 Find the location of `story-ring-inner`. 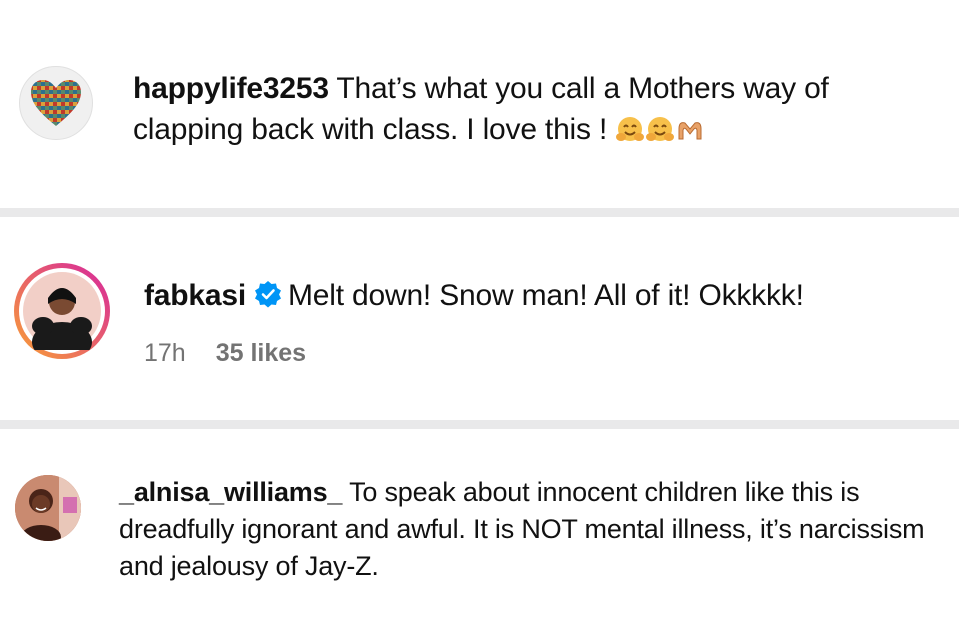

story-ring-inner is located at coordinates (62, 311).